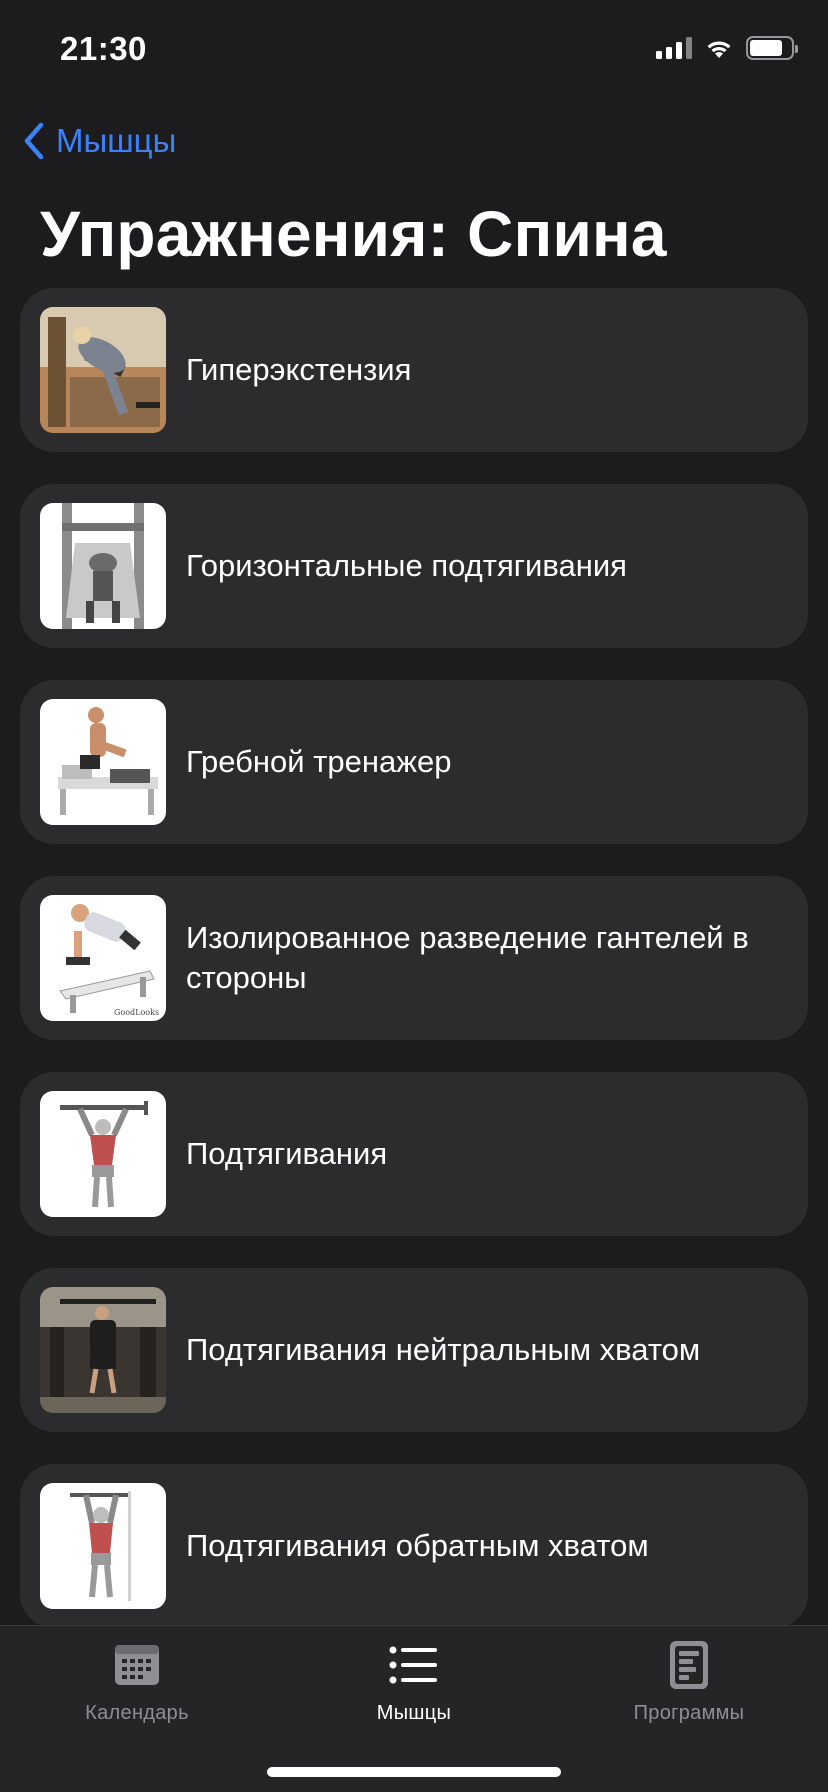  Describe the element at coordinates (103, 1546) in the screenshot. I see `chinup-thumbnail` at that location.